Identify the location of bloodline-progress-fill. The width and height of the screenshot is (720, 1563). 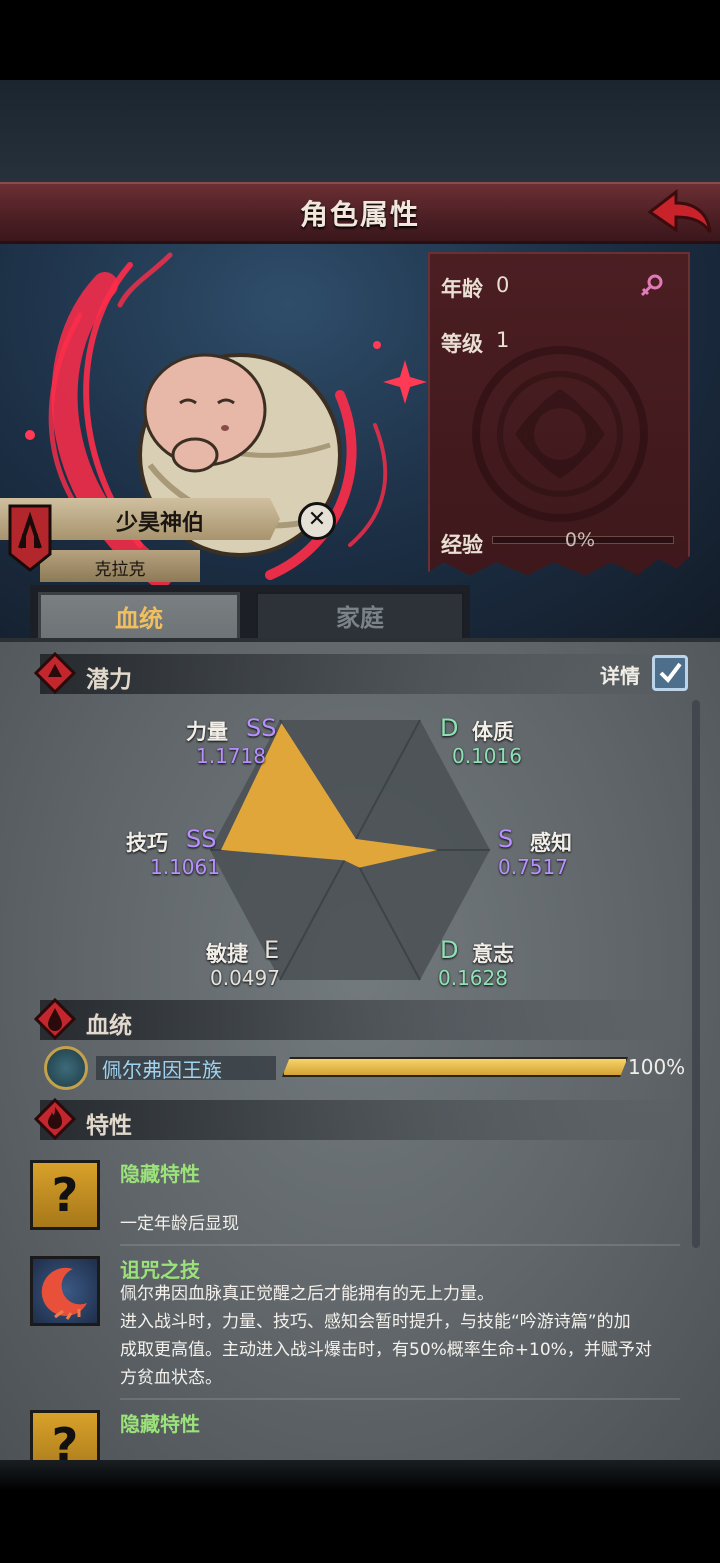
(455, 1067).